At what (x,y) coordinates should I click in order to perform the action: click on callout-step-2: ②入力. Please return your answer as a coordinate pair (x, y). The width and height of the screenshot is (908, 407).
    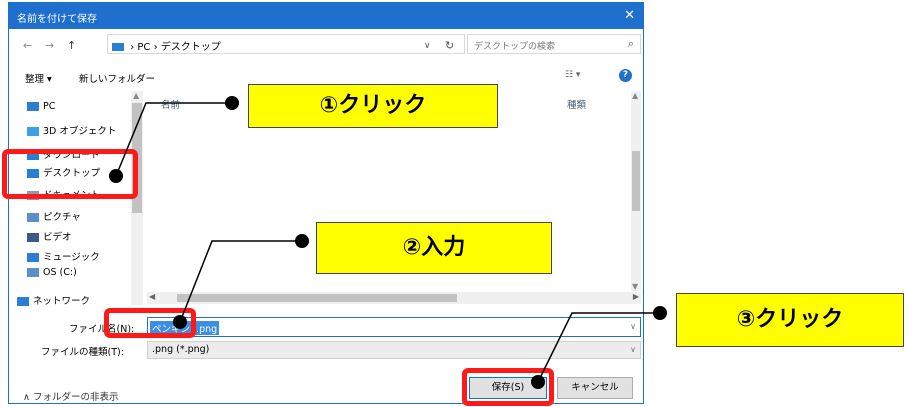
    Looking at the image, I should click on (434, 248).